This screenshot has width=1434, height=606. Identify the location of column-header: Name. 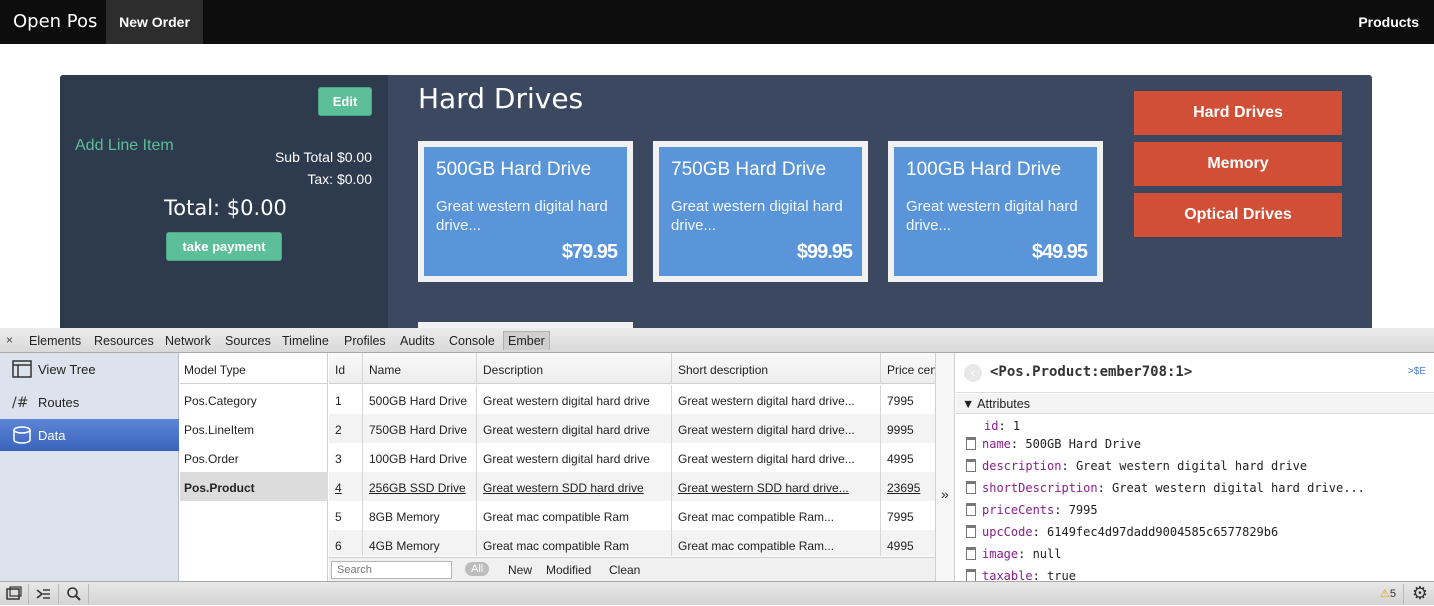
(419, 368).